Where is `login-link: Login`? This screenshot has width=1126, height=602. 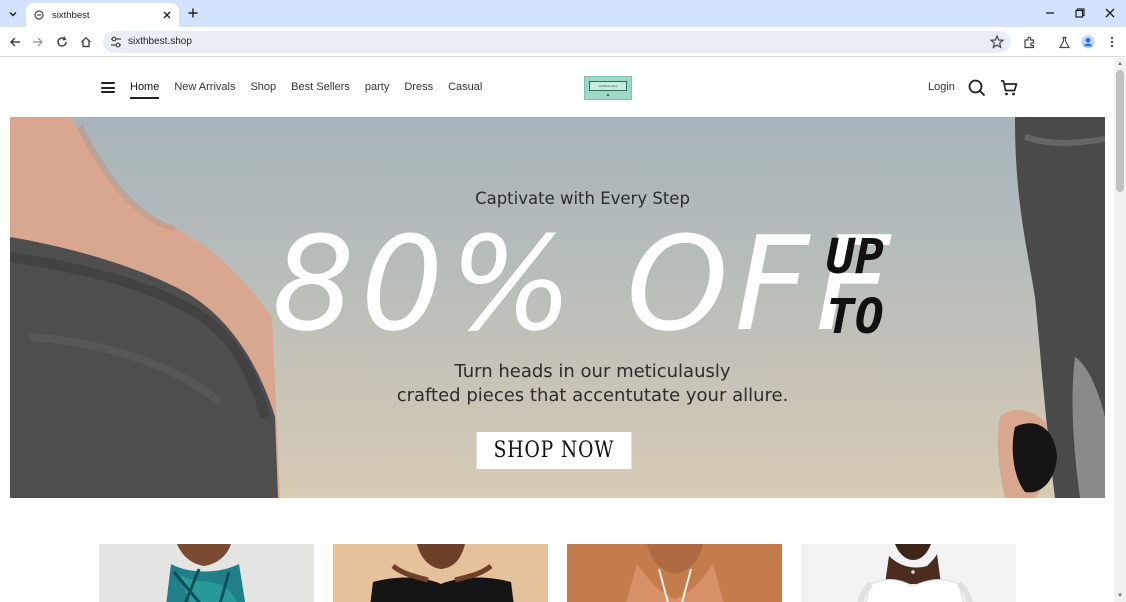
login-link: Login is located at coordinates (941, 87).